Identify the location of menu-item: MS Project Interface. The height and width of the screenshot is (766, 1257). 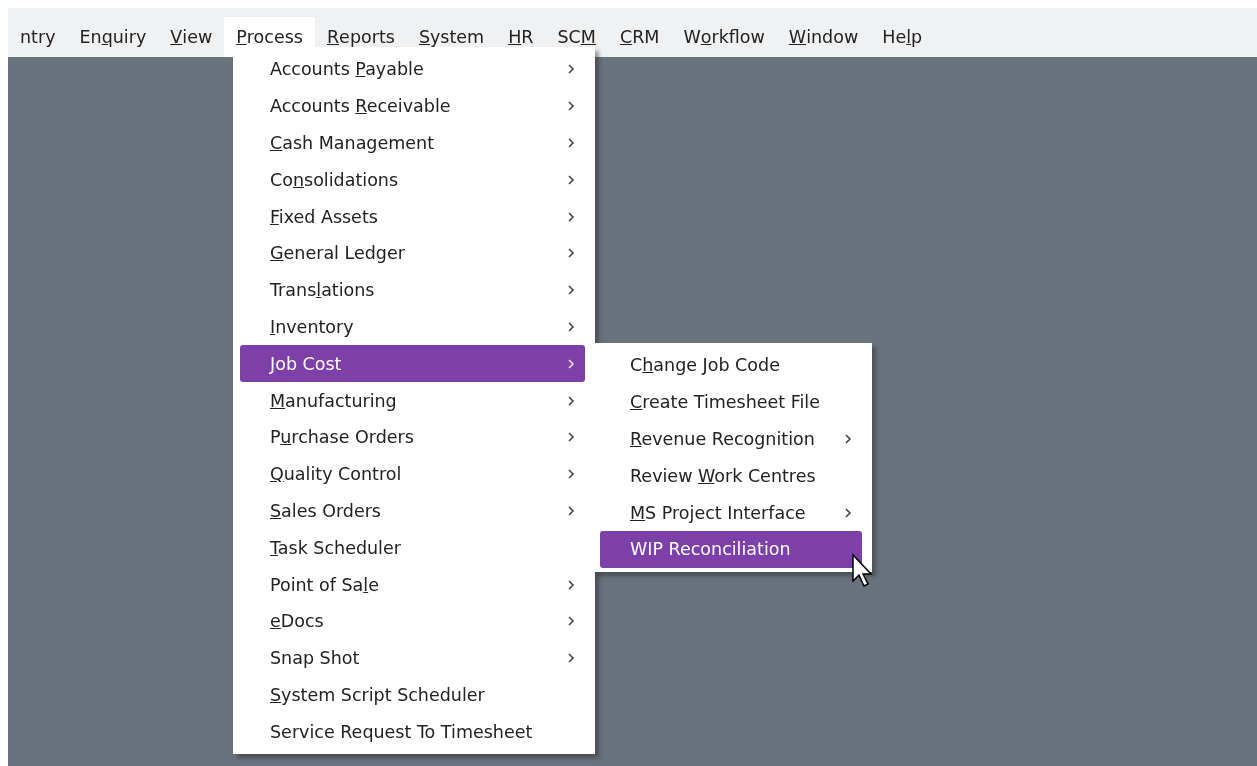
(731, 512).